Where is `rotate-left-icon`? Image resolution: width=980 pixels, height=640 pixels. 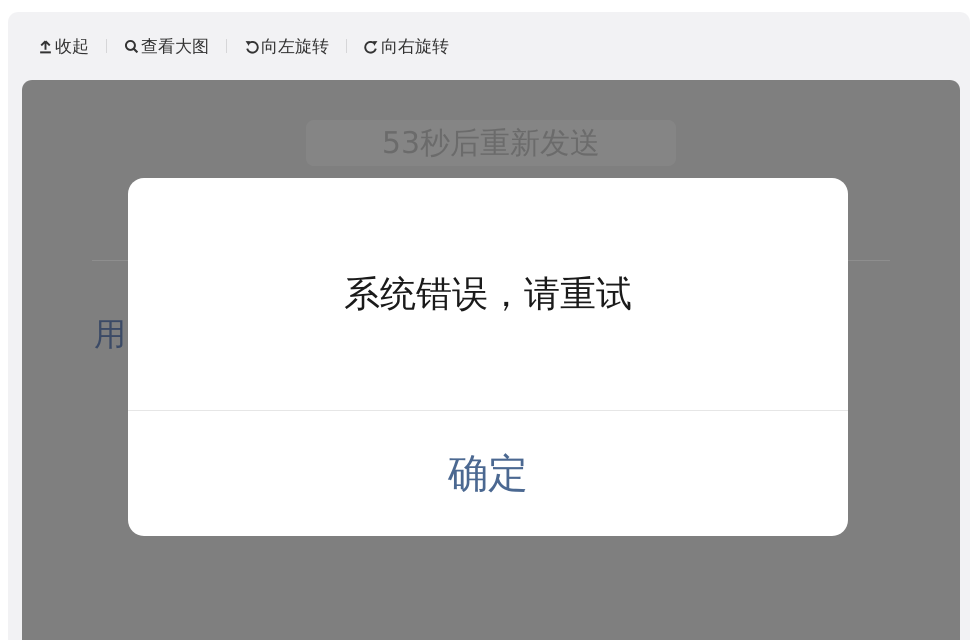 rotate-left-icon is located at coordinates (251, 46).